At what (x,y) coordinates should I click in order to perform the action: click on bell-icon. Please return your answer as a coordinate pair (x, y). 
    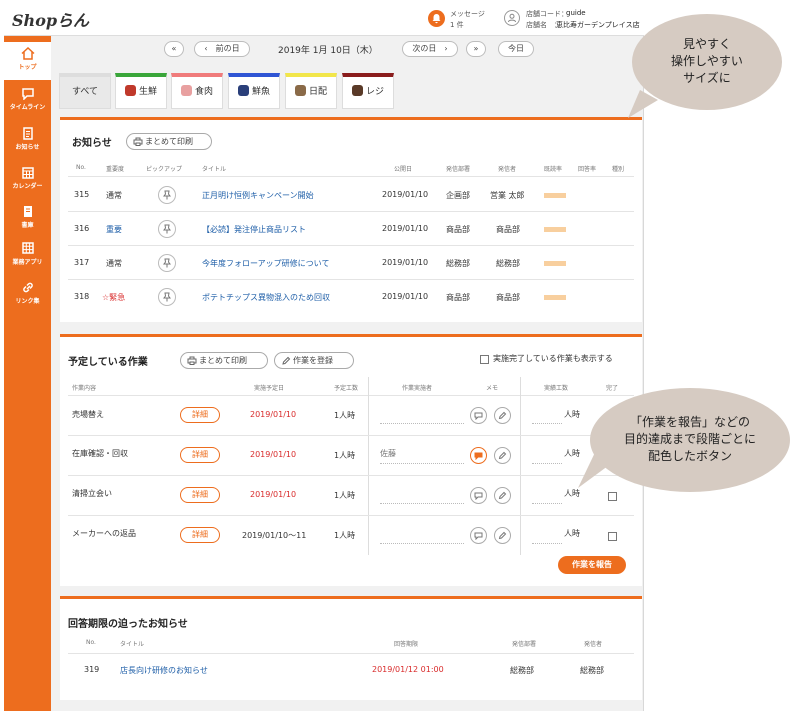
    Looking at the image, I should click on (436, 18).